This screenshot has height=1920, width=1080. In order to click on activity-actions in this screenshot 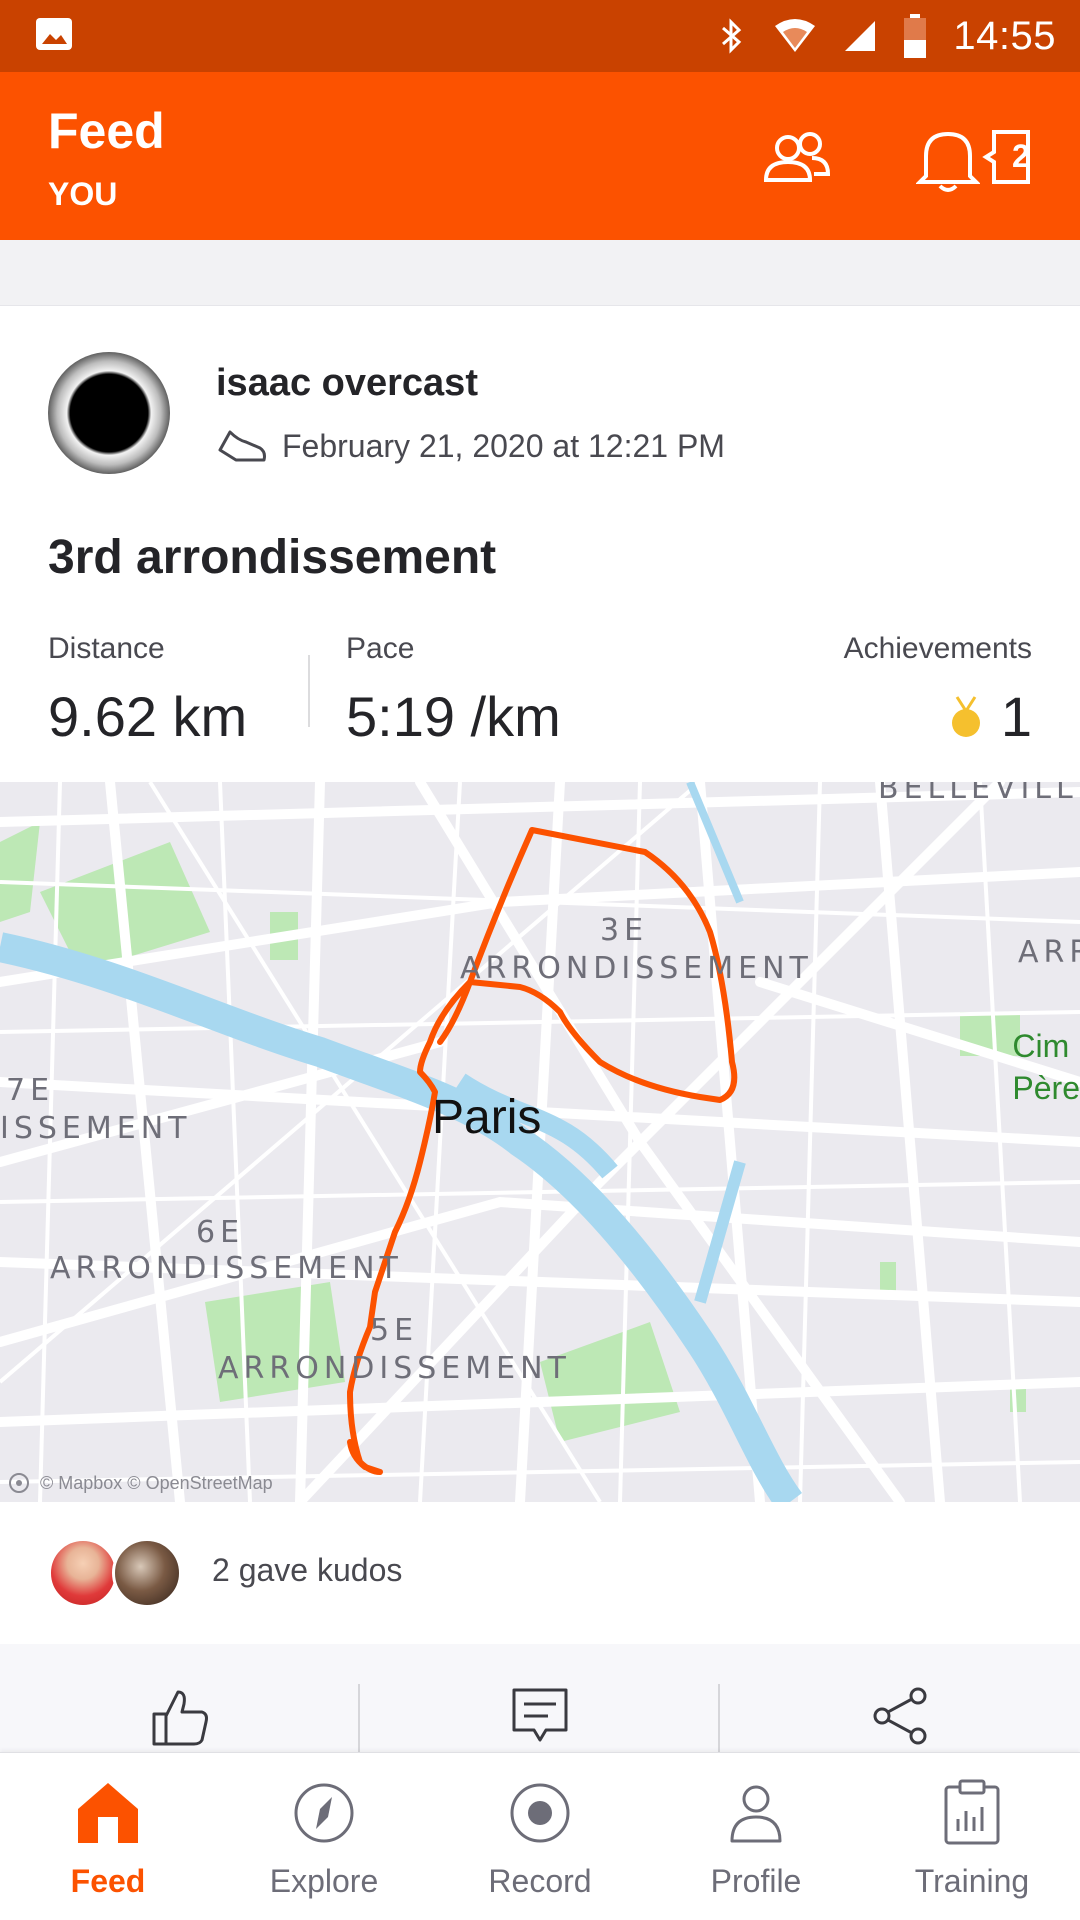, I will do `click(540, 1698)`.